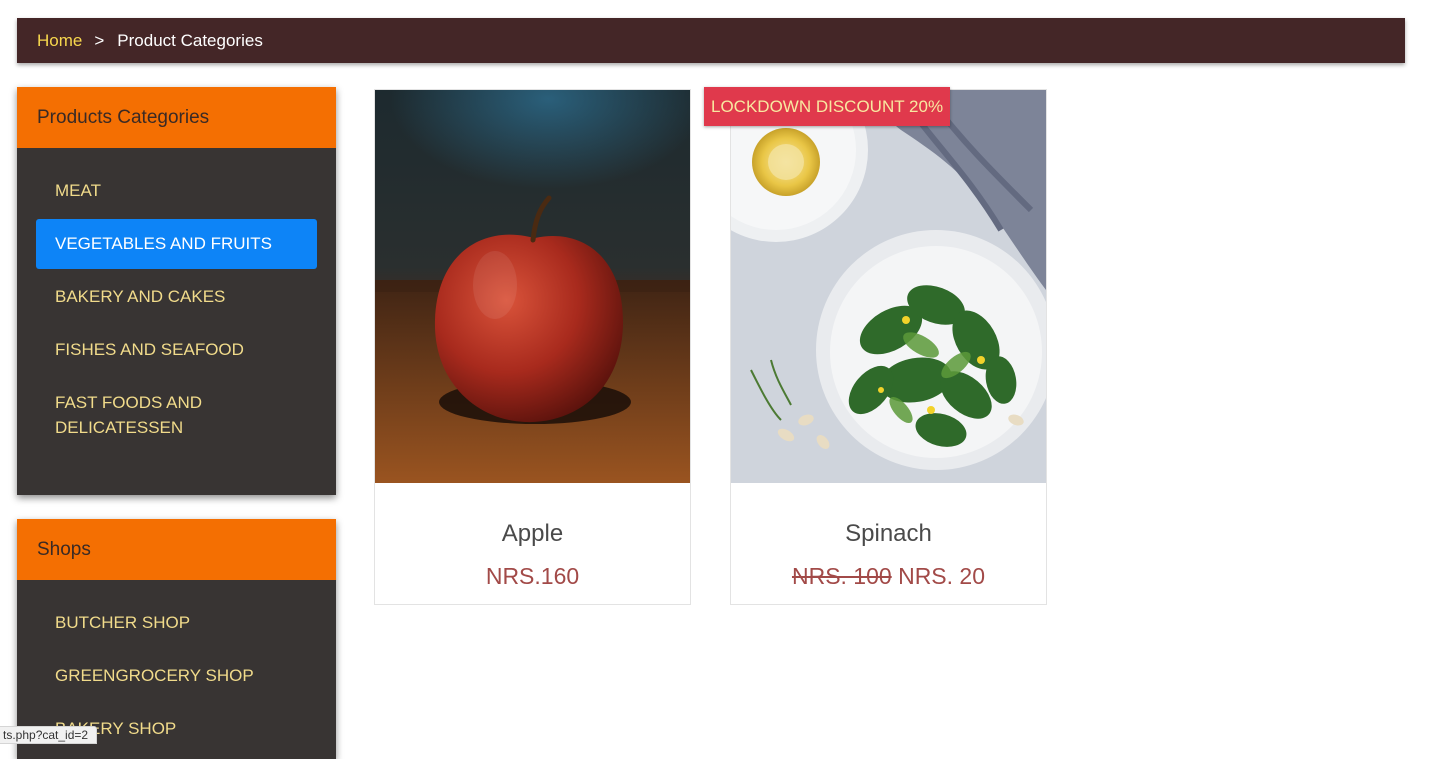 Image resolution: width=1434 pixels, height=759 pixels. What do you see at coordinates (827, 106) in the screenshot?
I see `discount-badge: LOCKDOWN DISCOUNT 20%` at bounding box center [827, 106].